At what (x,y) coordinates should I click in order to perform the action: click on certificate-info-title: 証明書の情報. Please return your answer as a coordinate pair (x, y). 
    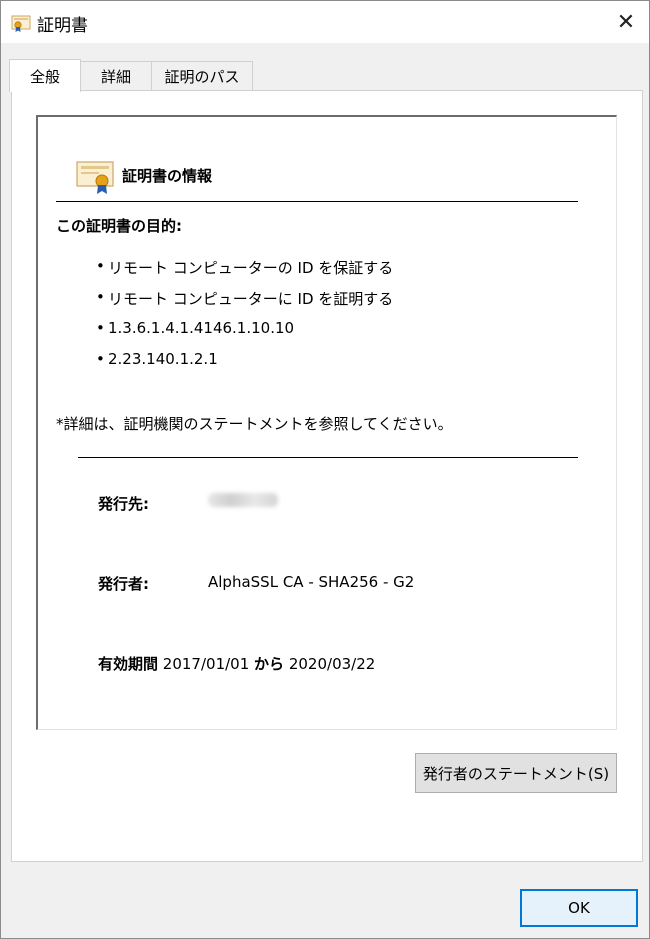
    Looking at the image, I should click on (167, 176).